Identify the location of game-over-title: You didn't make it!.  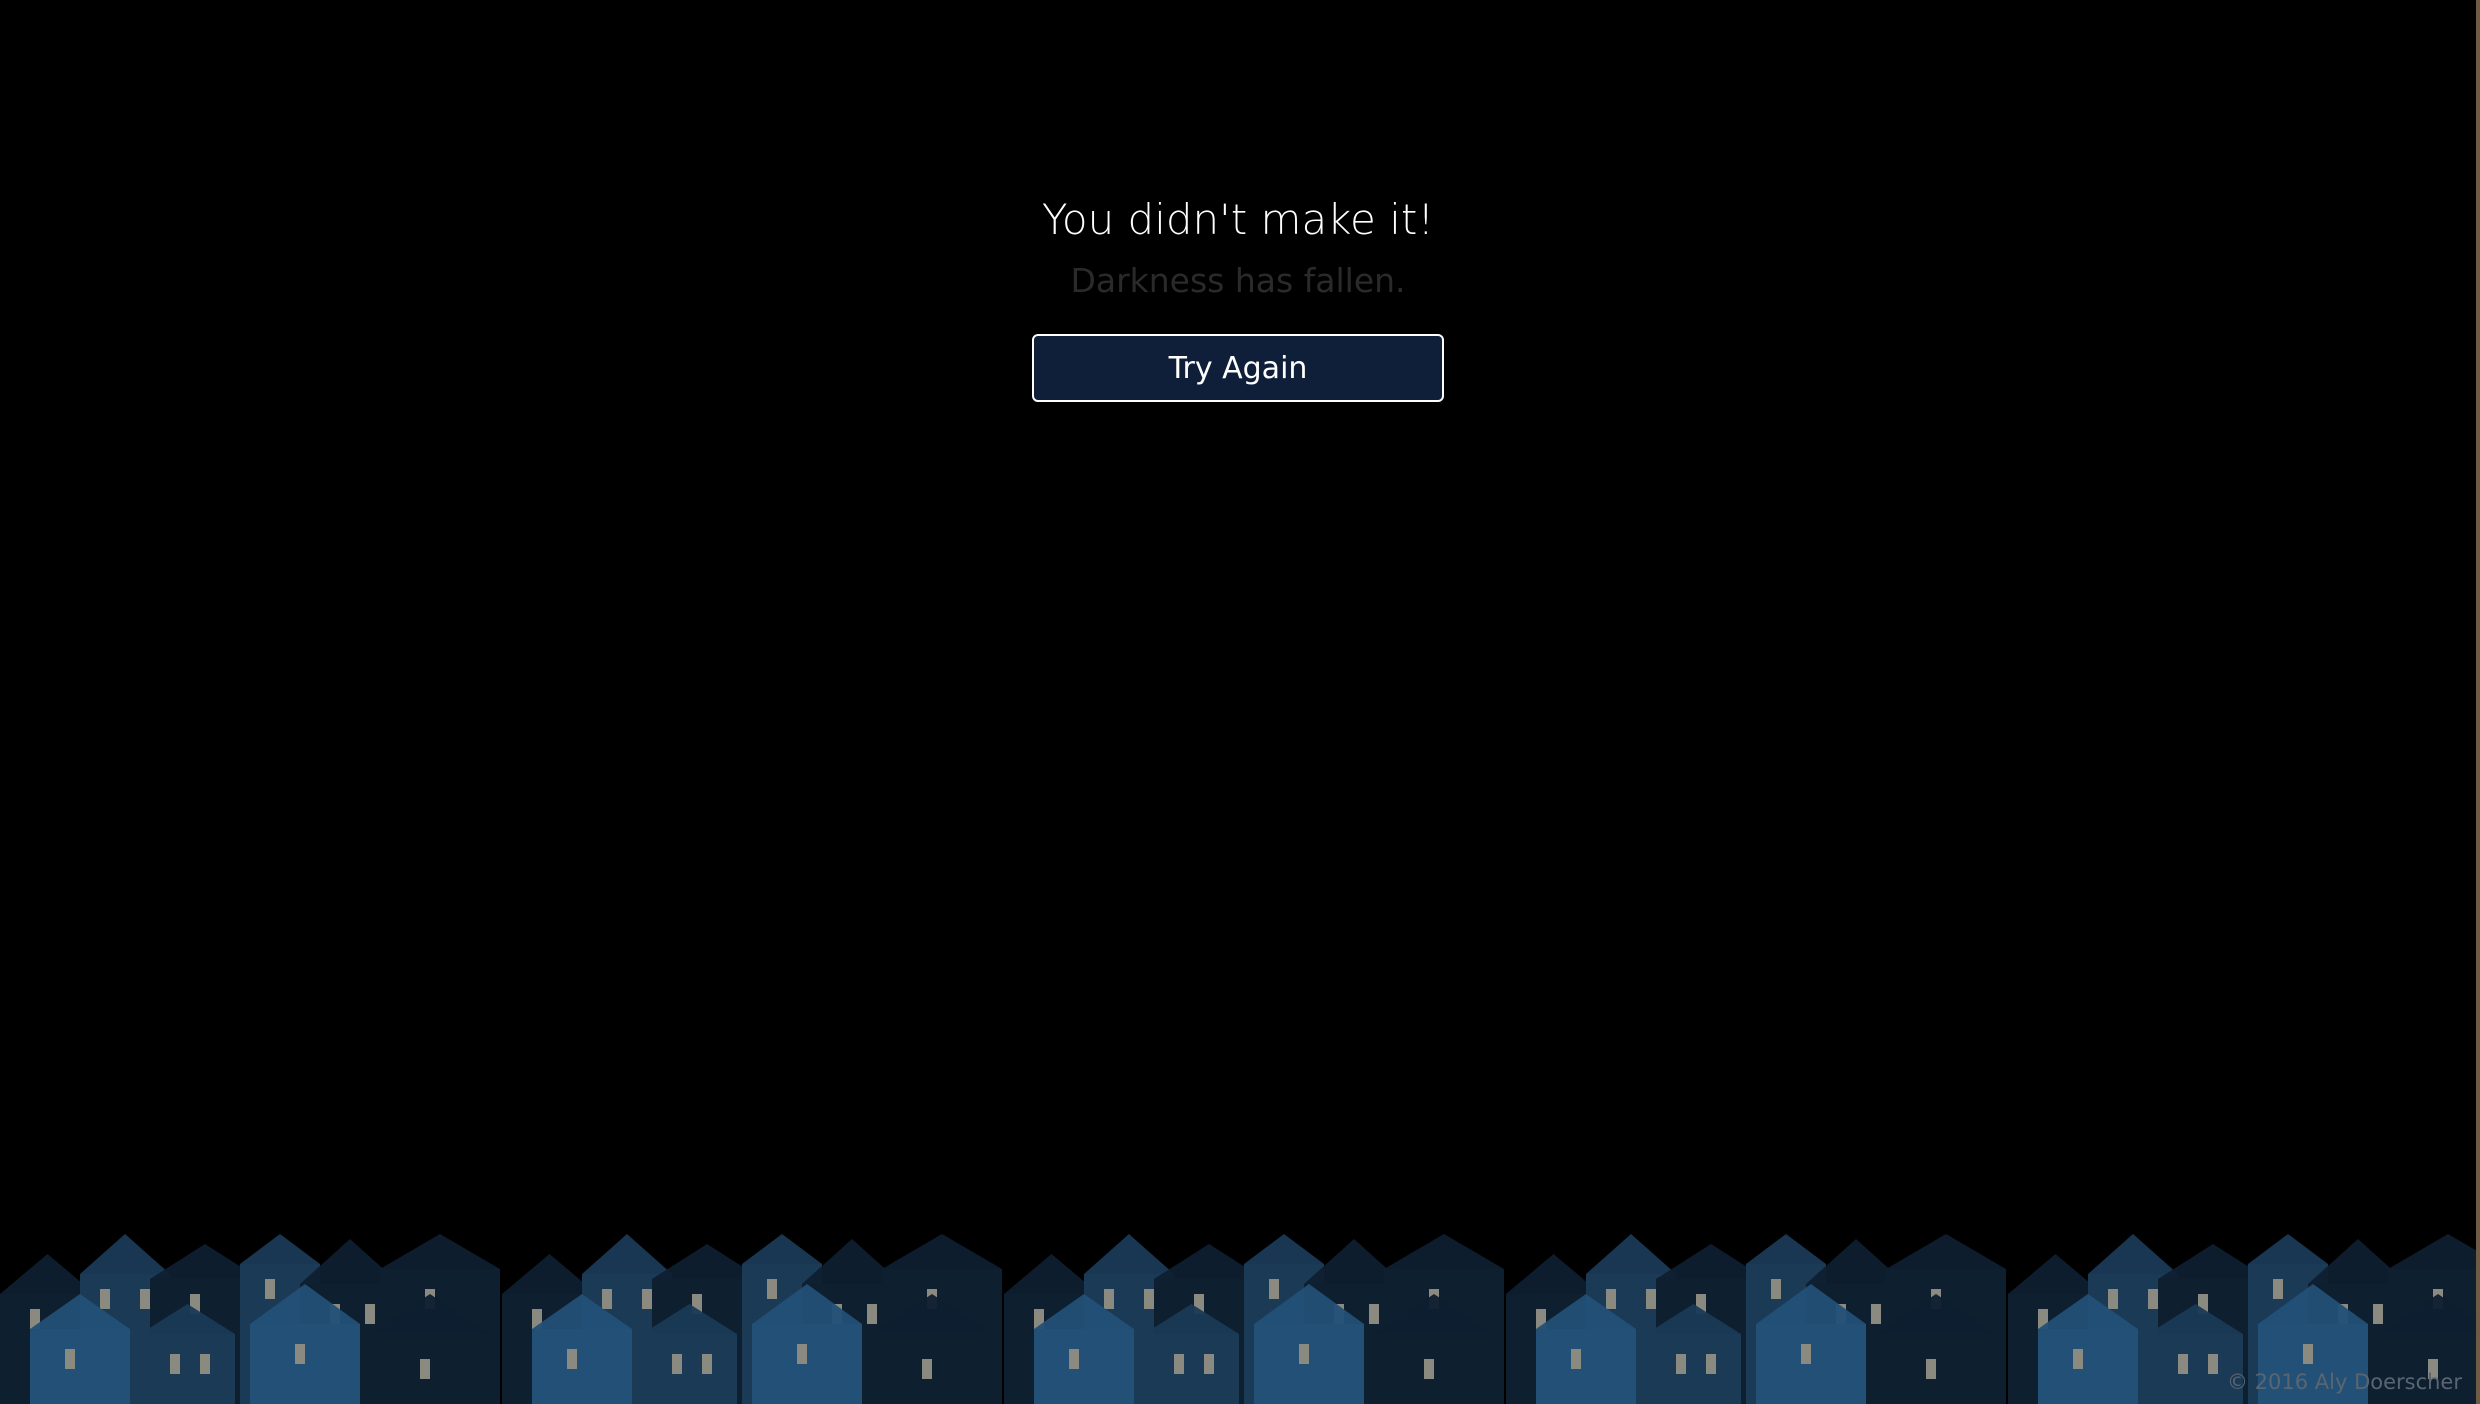
(1238, 219).